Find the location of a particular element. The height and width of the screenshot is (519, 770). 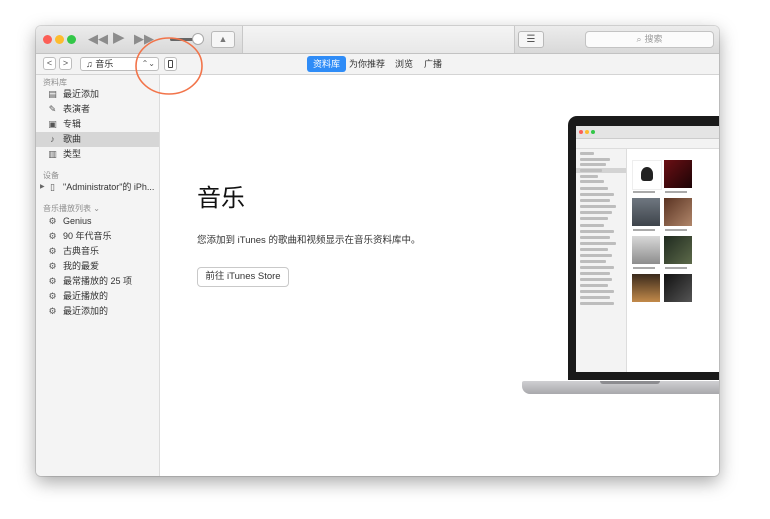

music-note-icon: ♫ is located at coordinates (91, 64).